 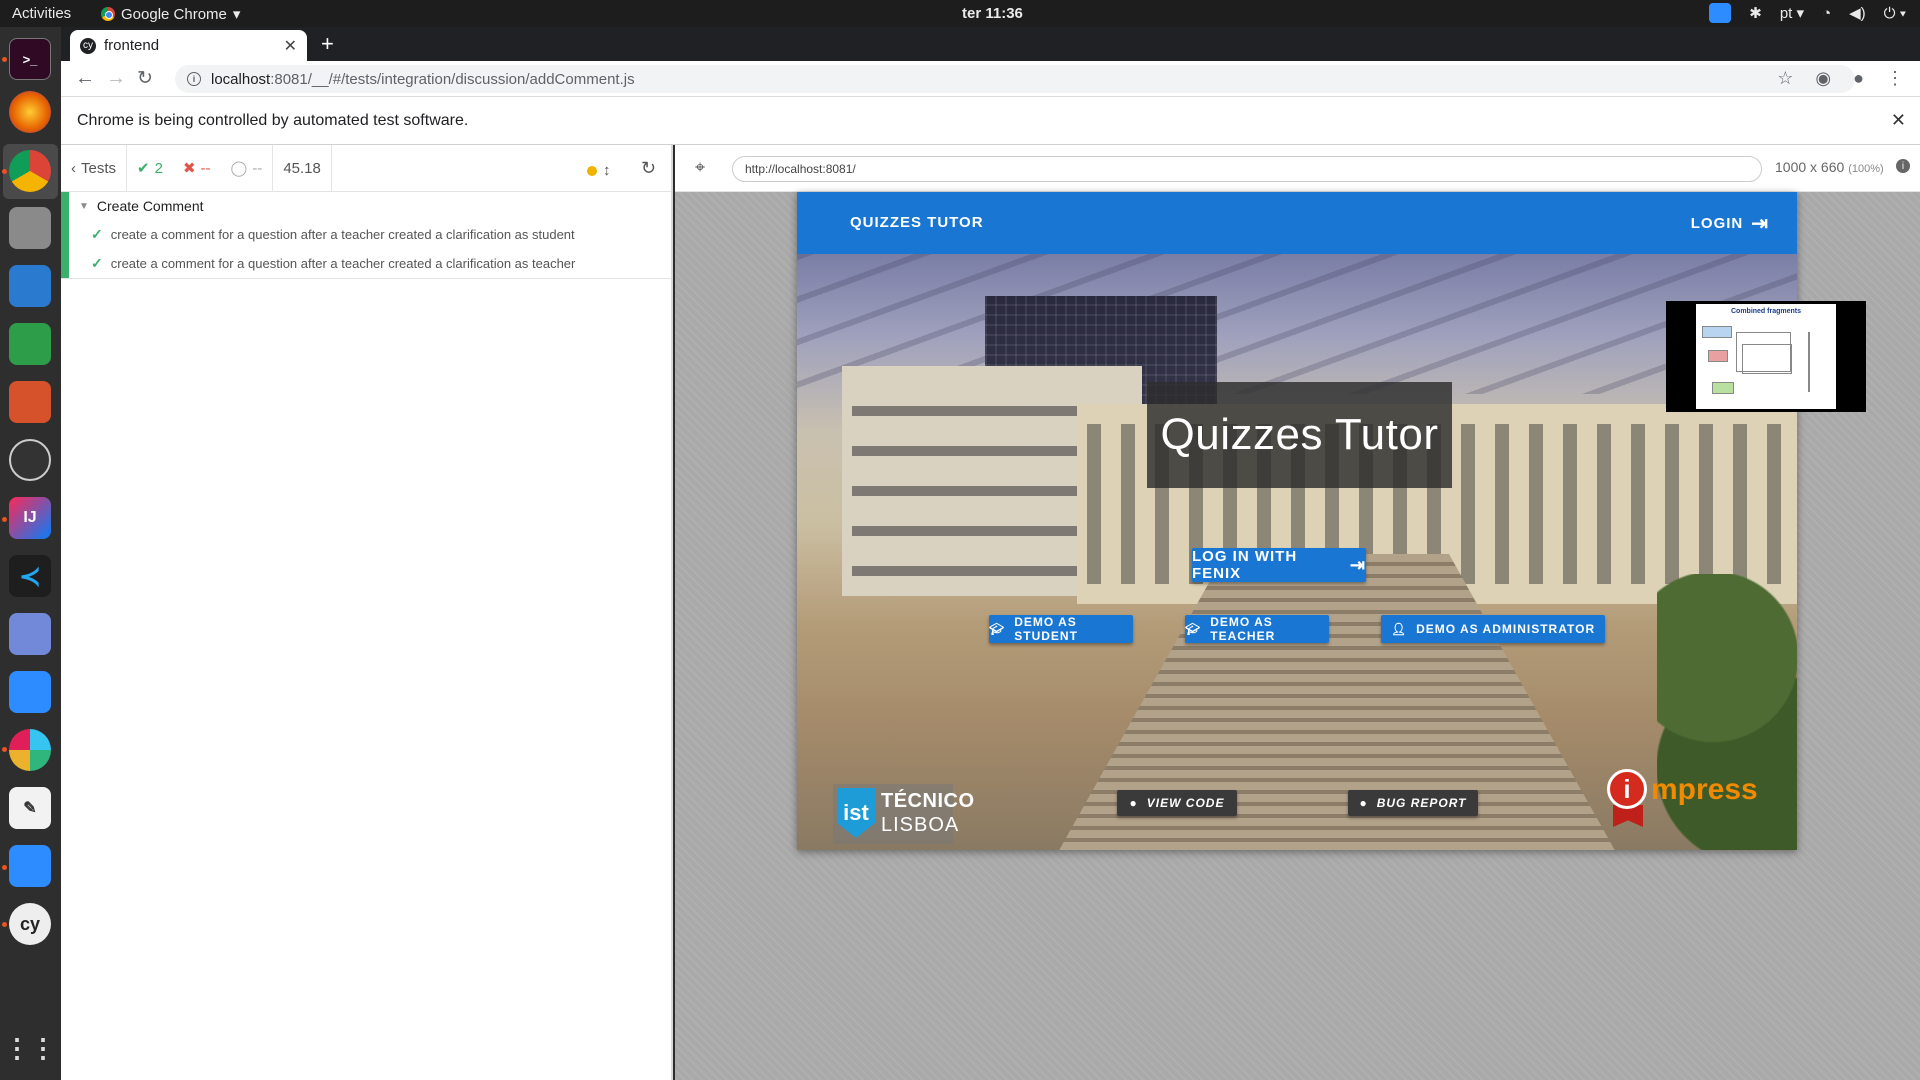 I want to click on forward-icon: →, so click(x=116, y=78).